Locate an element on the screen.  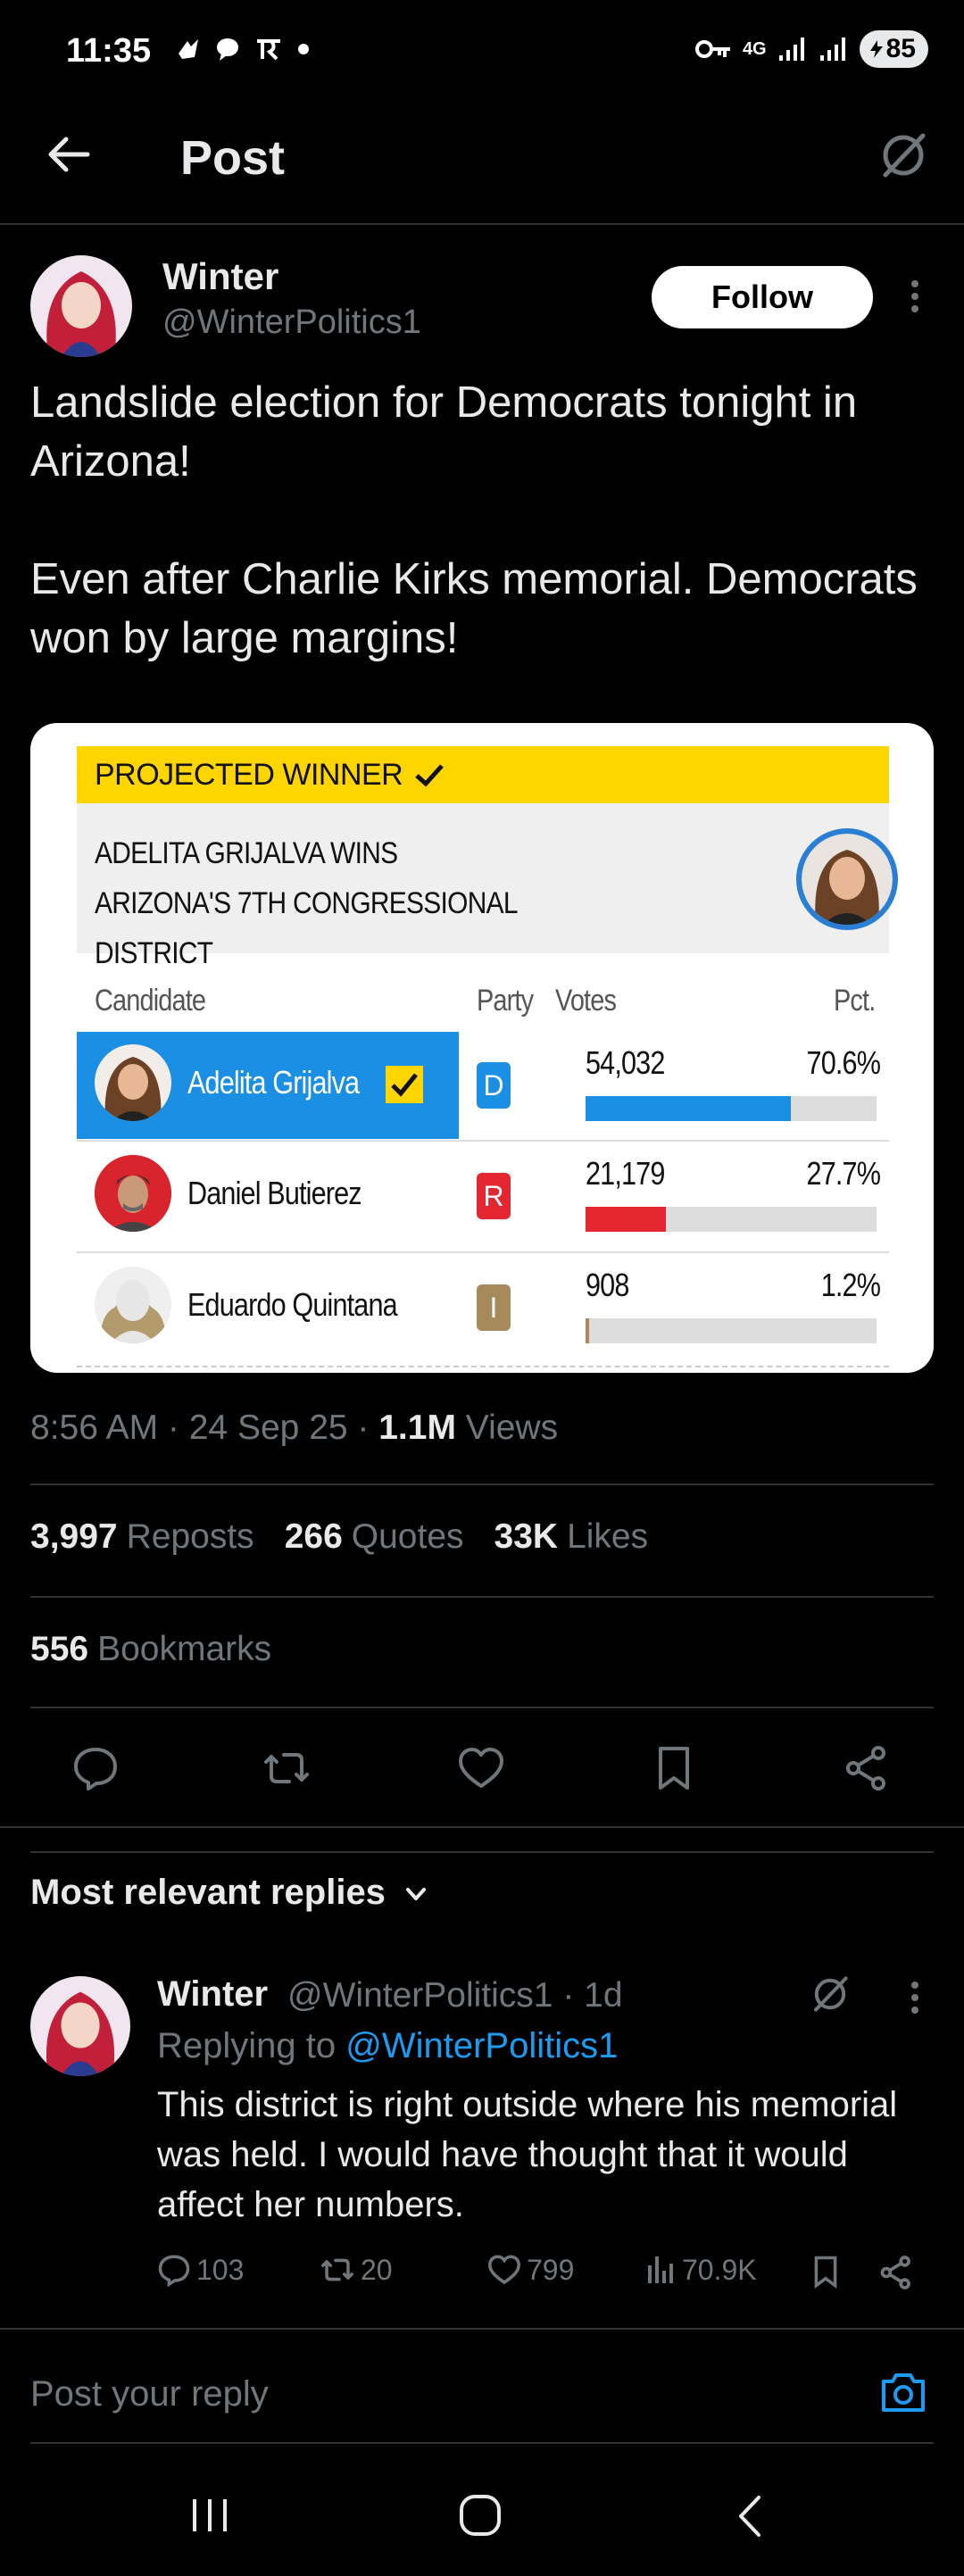
compose-divider is located at coordinates (482, 2329).